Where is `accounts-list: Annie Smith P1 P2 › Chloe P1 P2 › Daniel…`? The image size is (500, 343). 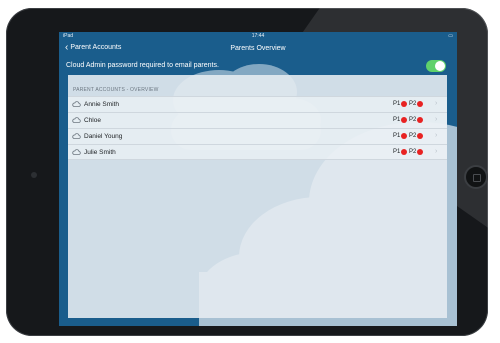 accounts-list: Annie Smith P1 P2 › Chloe P1 P2 › Daniel… is located at coordinates (257, 128).